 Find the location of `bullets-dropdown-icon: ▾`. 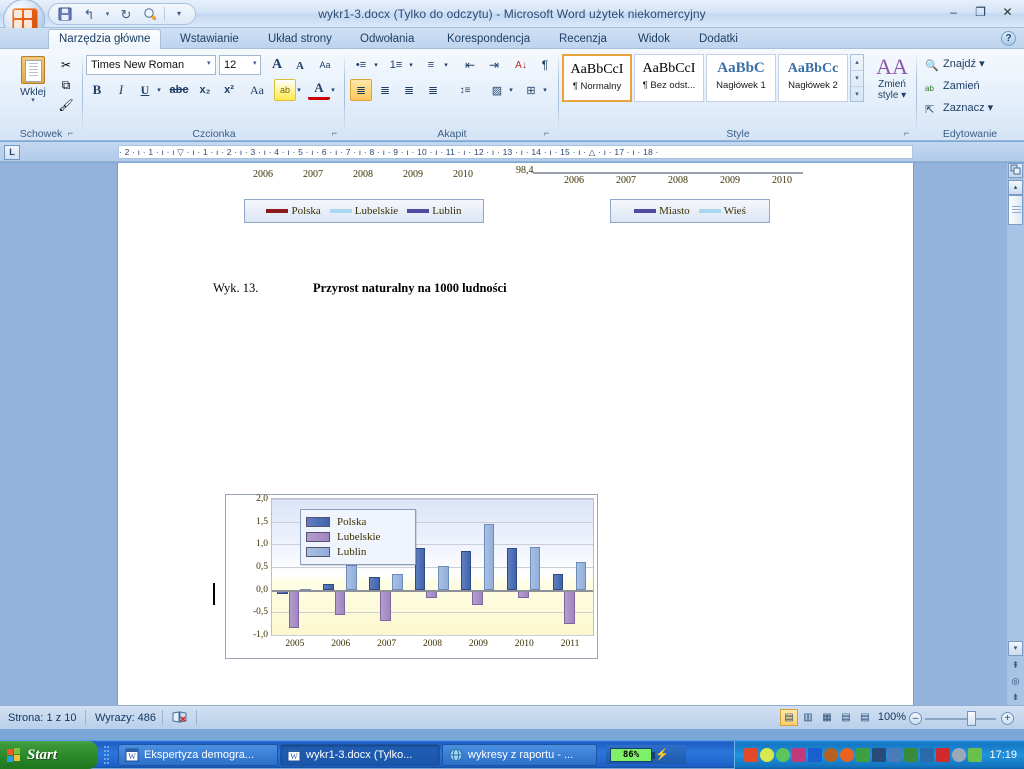

bullets-dropdown-icon: ▾ is located at coordinates (376, 65).